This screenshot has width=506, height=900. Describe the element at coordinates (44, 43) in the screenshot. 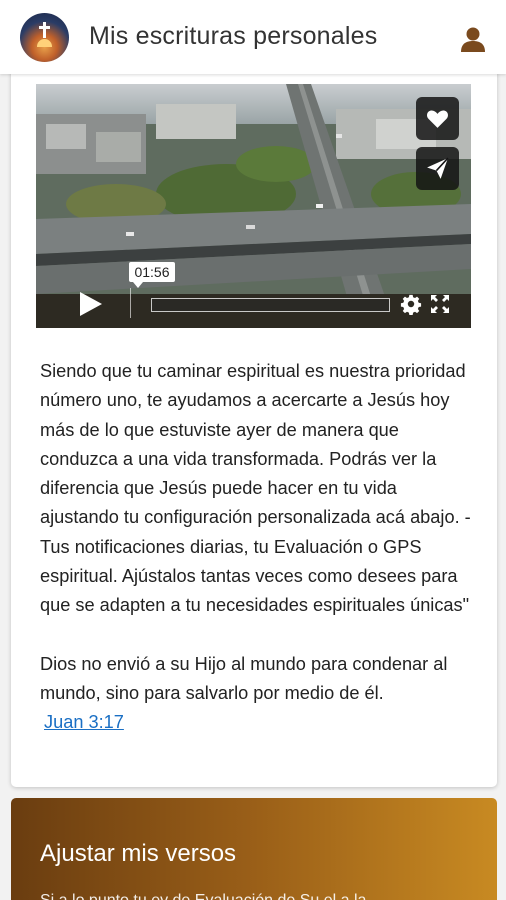

I see `sunset-icon` at that location.